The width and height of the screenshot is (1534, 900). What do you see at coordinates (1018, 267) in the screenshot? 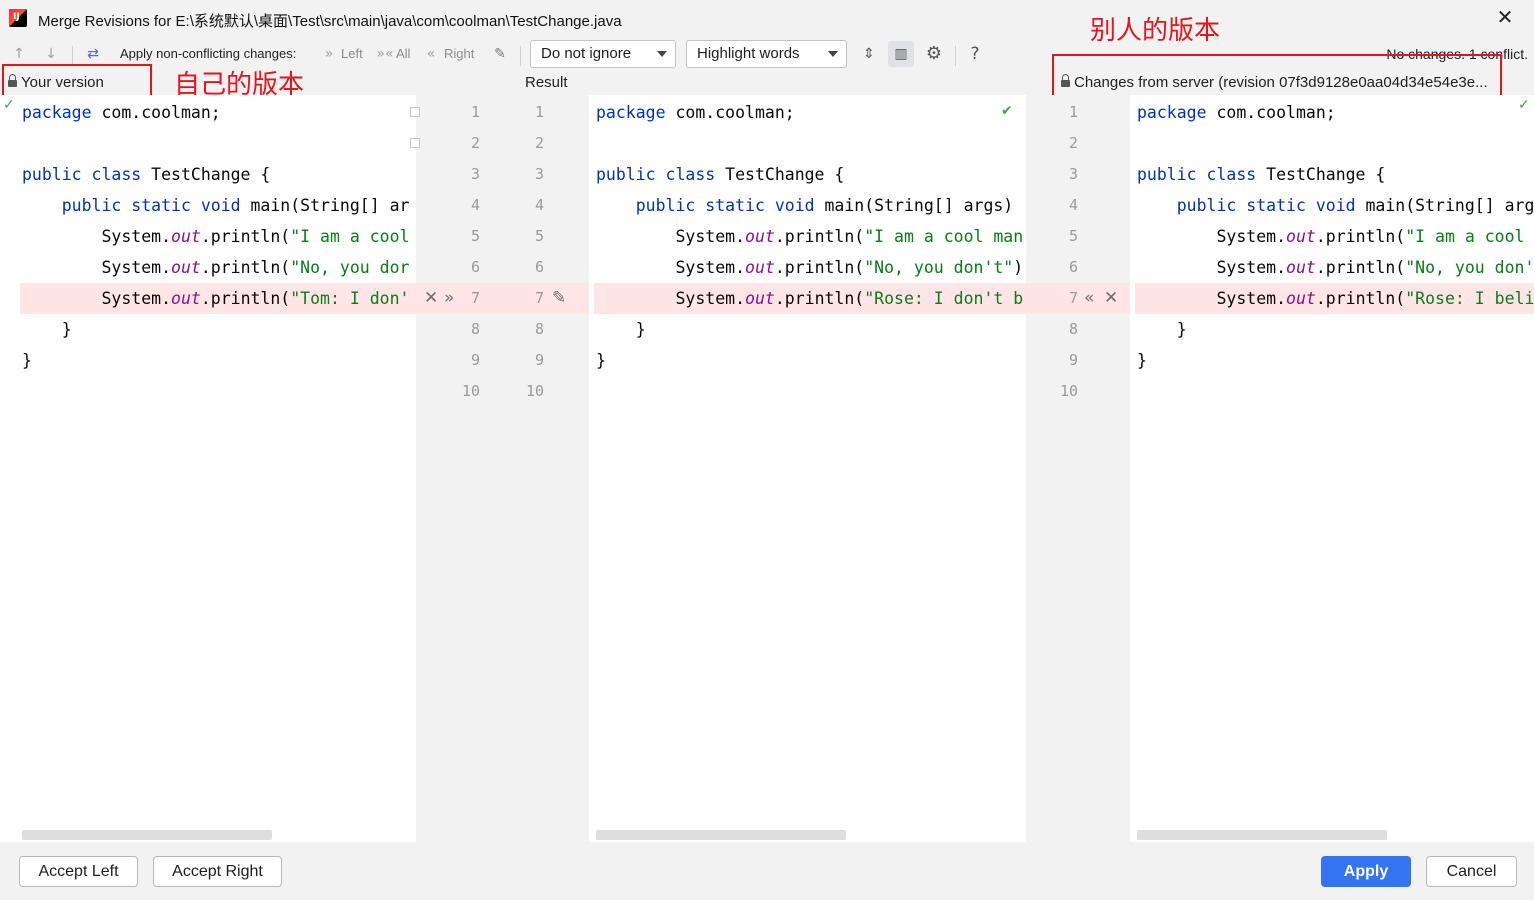
I see `code-token: )` at bounding box center [1018, 267].